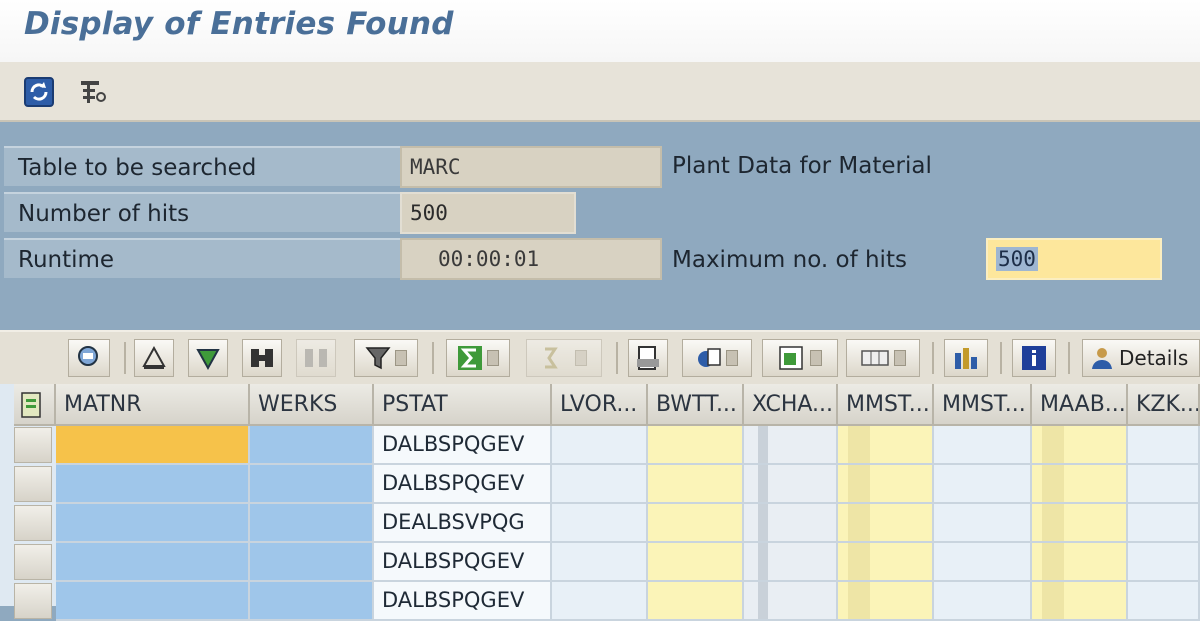 Image resolution: width=1200 pixels, height=621 pixels. I want to click on sort-descending-button, so click(208, 358).